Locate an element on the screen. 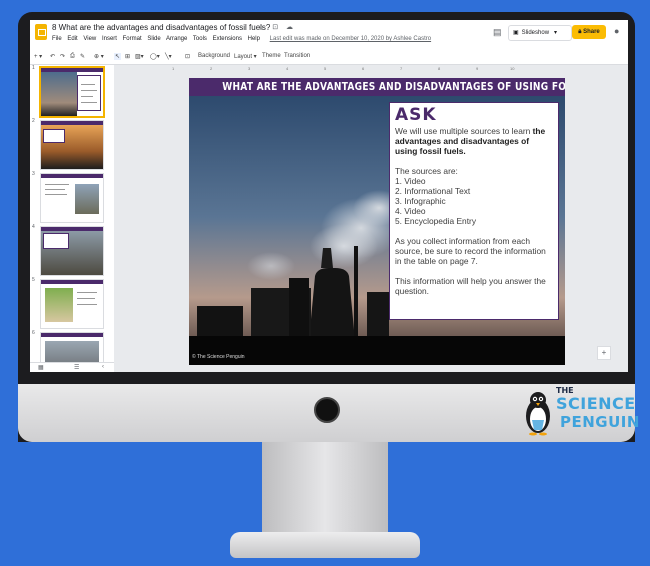  filmstrip-slide: 2 is located at coordinates (72, 144).